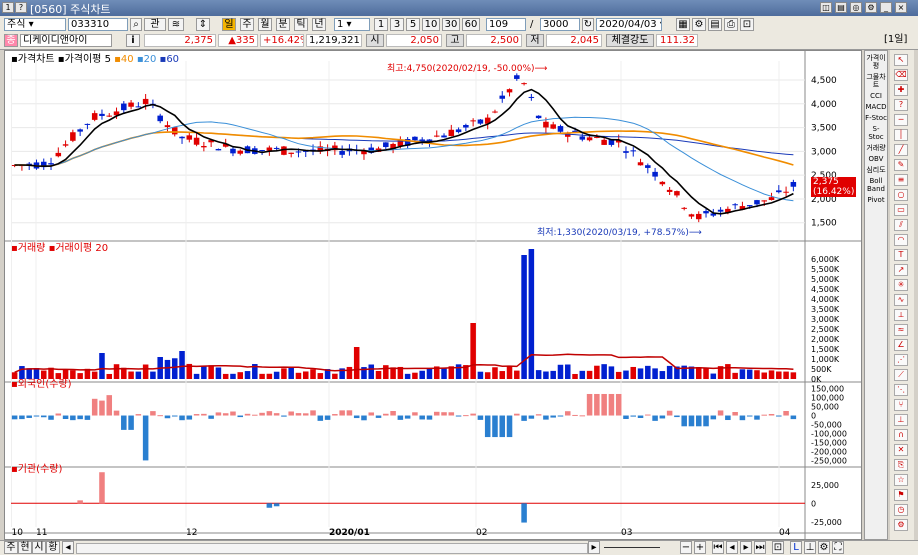 This screenshot has height=555, width=918. I want to click on scroll-right-icon: ▸, so click(594, 547).